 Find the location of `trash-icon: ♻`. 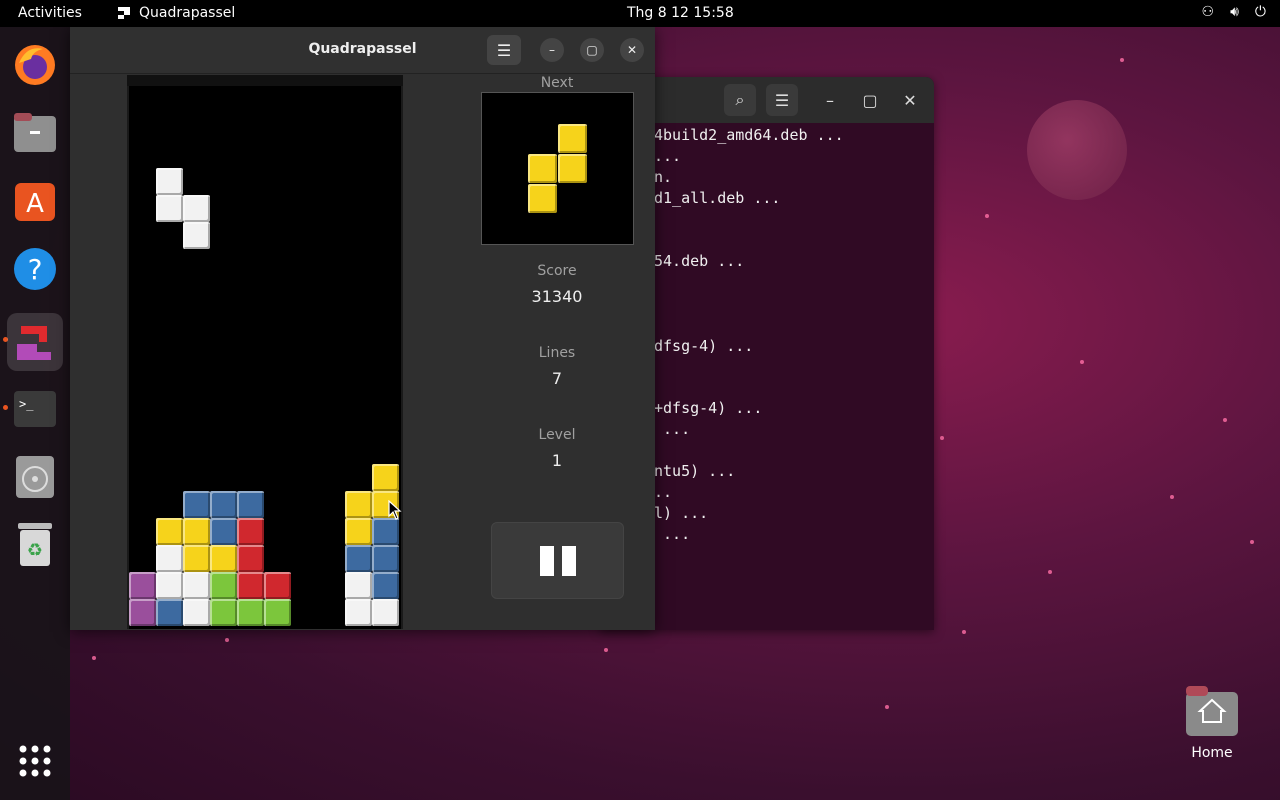

trash-icon: ♻ is located at coordinates (35, 545).